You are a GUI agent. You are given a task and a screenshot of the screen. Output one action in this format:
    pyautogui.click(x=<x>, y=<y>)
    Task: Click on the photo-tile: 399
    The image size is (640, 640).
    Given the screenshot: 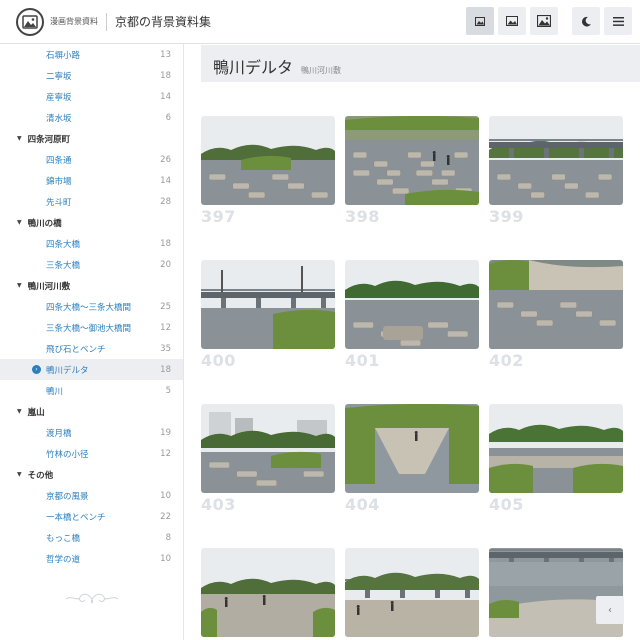 What is the action you would take?
    pyautogui.click(x=556, y=171)
    